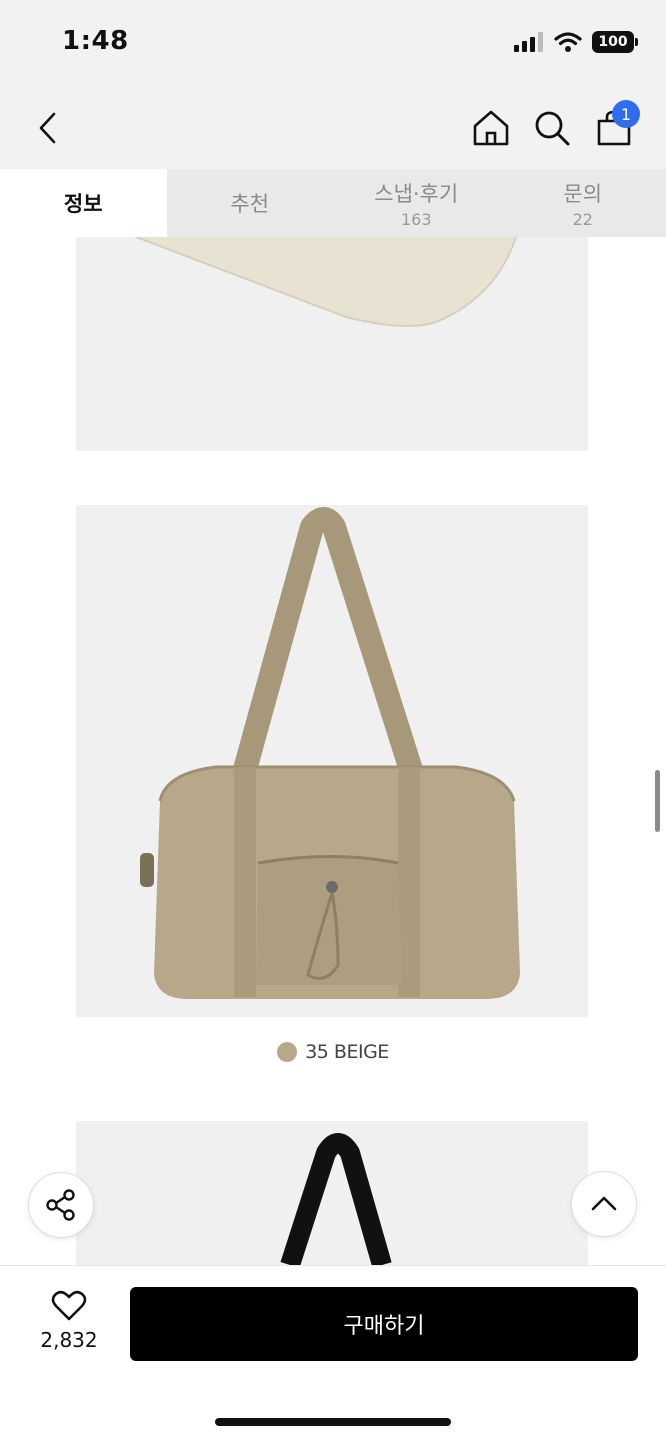 This screenshot has height=1440, width=666. I want to click on cart-button: 1, so click(616, 125).